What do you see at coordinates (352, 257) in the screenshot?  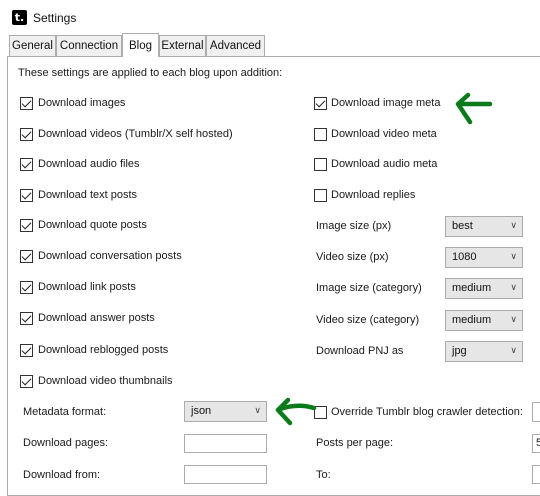 I see `video-size-px-label: Video size (px)` at bounding box center [352, 257].